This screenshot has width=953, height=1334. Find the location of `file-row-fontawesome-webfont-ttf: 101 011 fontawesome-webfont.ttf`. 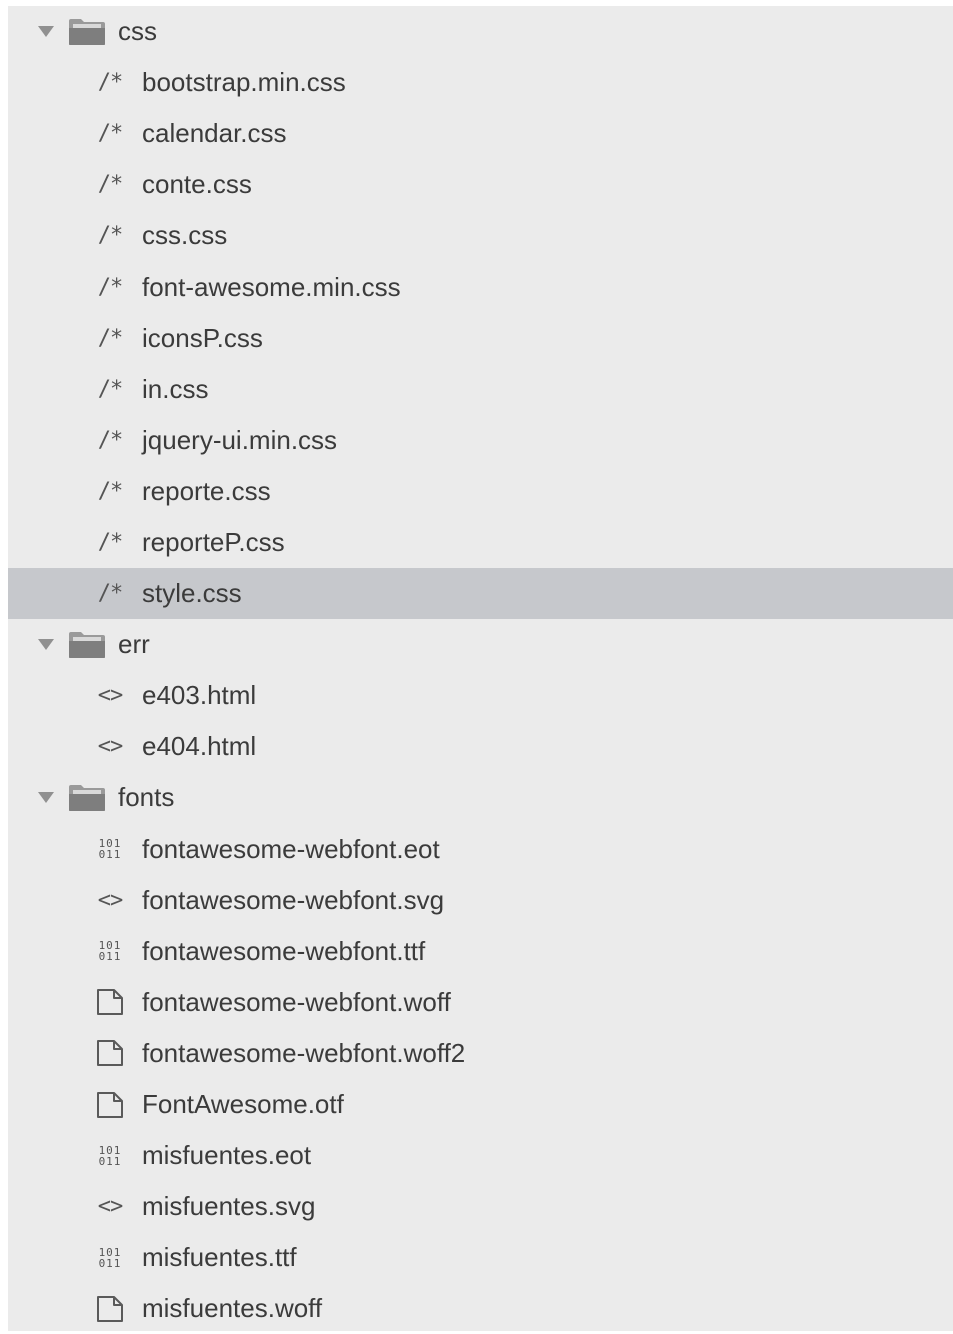

file-row-fontawesome-webfont-ttf: 101 011 fontawesome-webfont.ttf is located at coordinates (480, 951).